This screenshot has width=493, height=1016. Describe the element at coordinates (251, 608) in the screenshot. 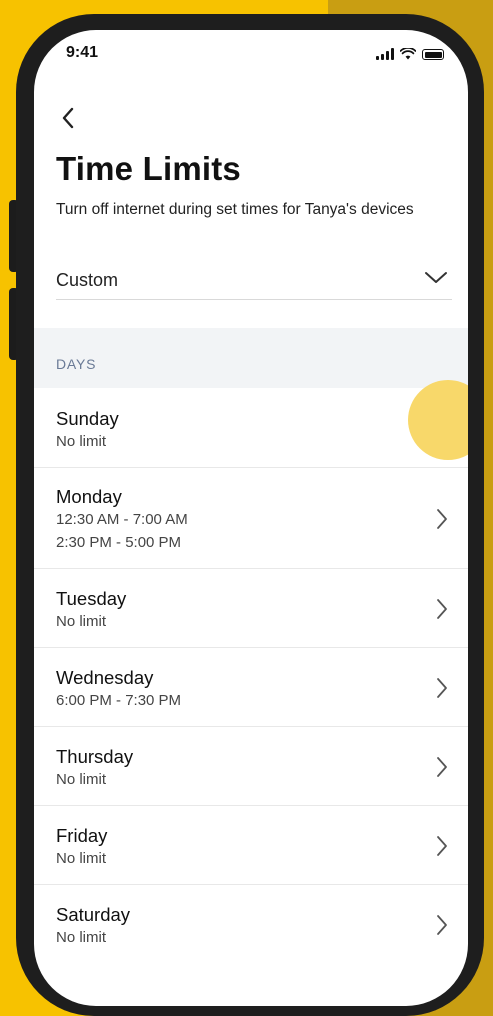

I see `day-row-tuesday: Tuesday No limit` at that location.